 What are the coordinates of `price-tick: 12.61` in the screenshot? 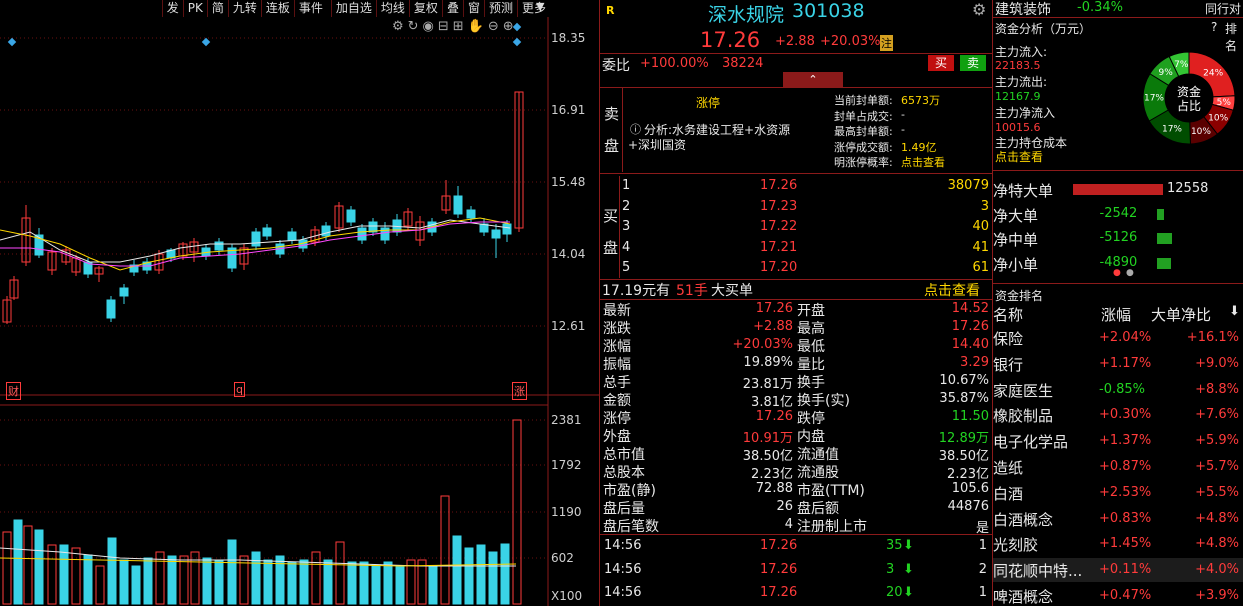 It's located at (568, 326).